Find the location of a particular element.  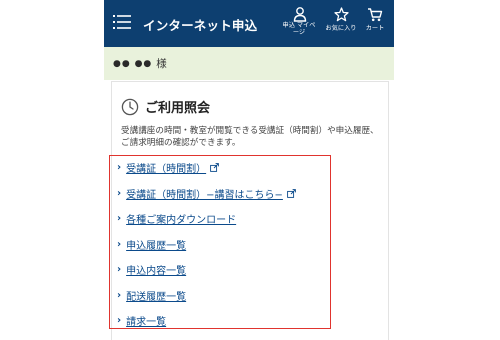

cart-icon is located at coordinates (375, 15).